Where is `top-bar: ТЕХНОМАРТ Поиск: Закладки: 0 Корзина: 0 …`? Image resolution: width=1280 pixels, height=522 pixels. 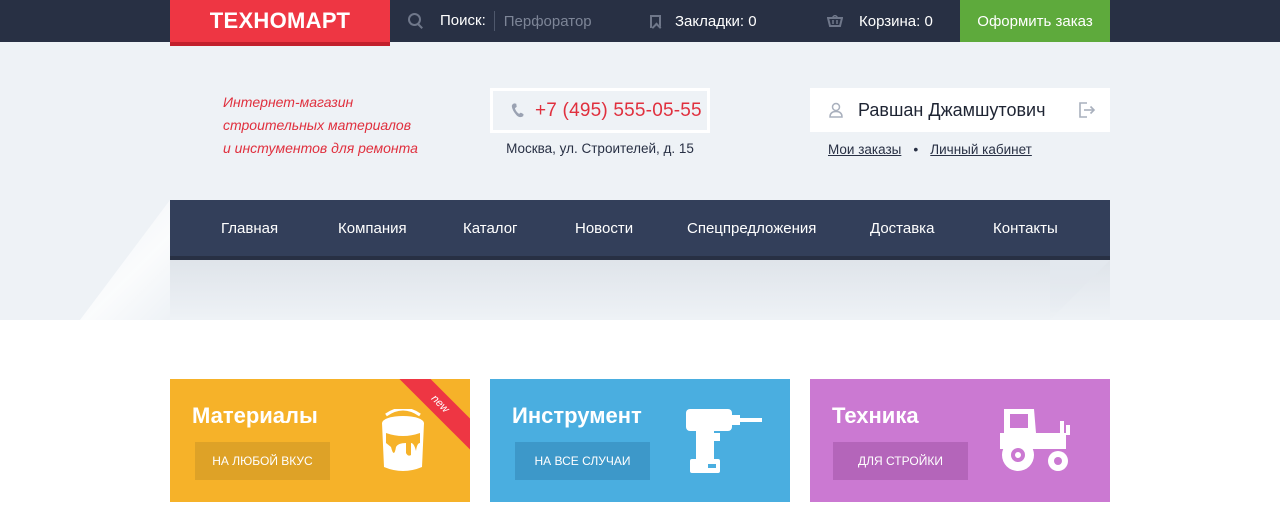 top-bar: ТЕХНОМАРТ Поиск: Закладки: 0 Корзина: 0 … is located at coordinates (640, 23).